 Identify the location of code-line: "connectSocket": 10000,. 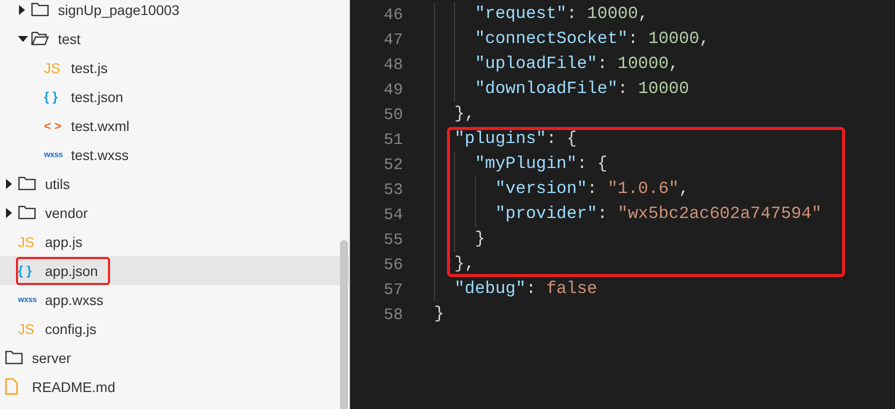
(592, 39).